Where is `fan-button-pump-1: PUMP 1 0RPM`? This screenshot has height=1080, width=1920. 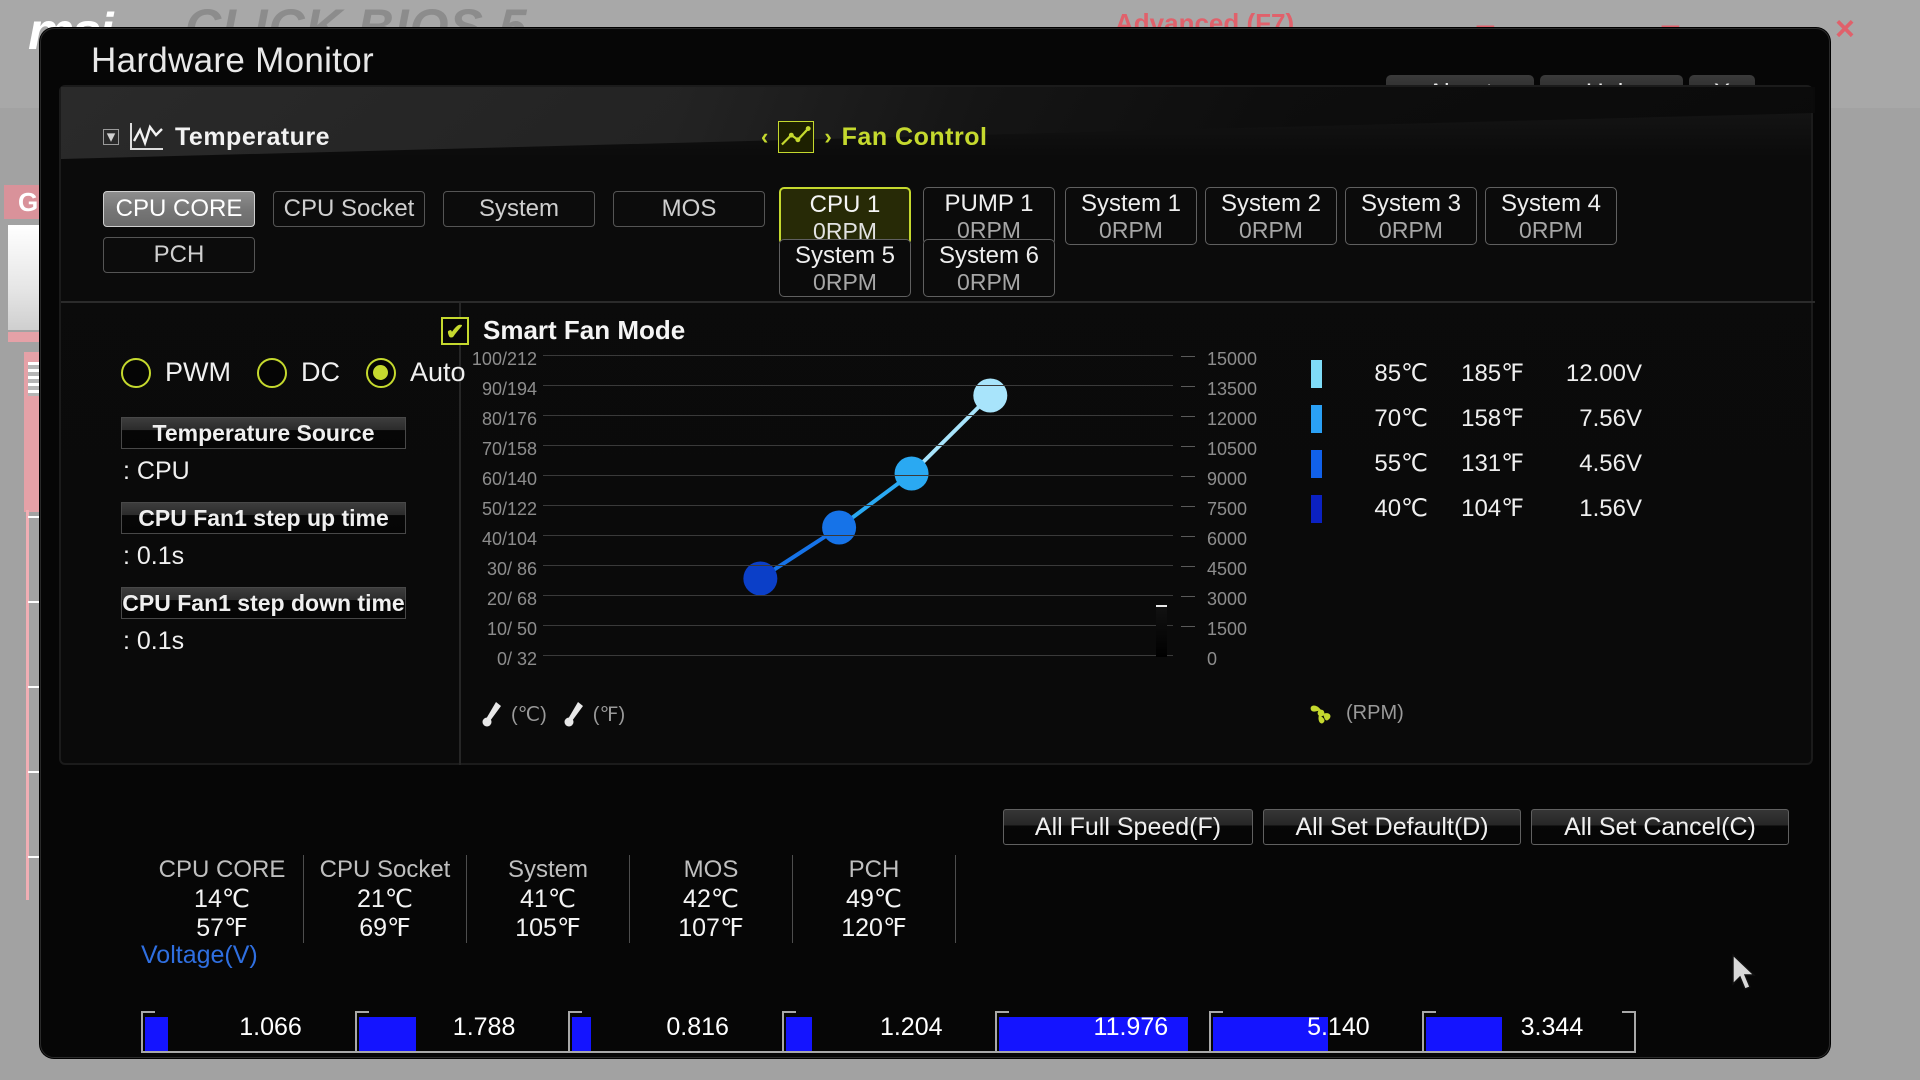
fan-button-pump-1: PUMP 1 0RPM is located at coordinates (989, 216).